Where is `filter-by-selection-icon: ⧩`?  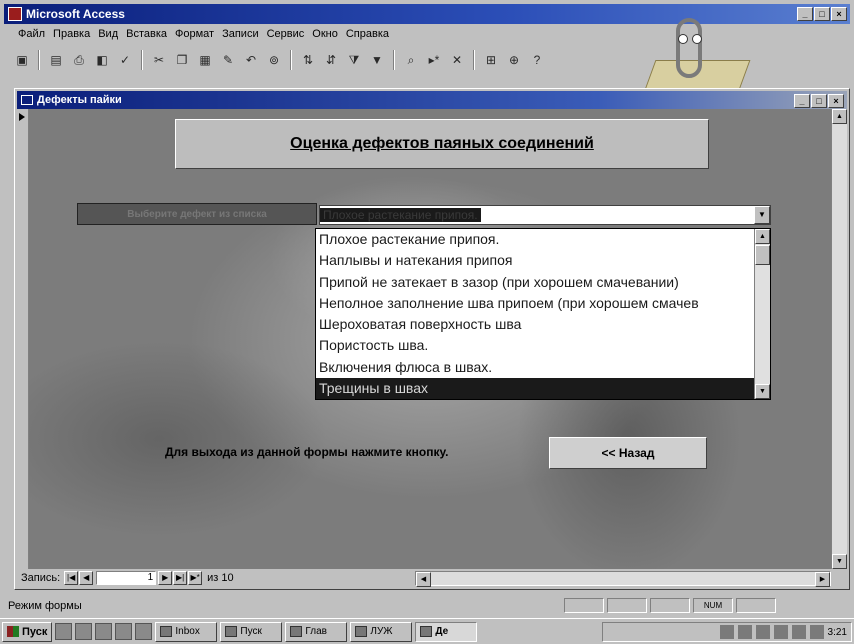 filter-by-selection-icon: ⧩ is located at coordinates (354, 60).